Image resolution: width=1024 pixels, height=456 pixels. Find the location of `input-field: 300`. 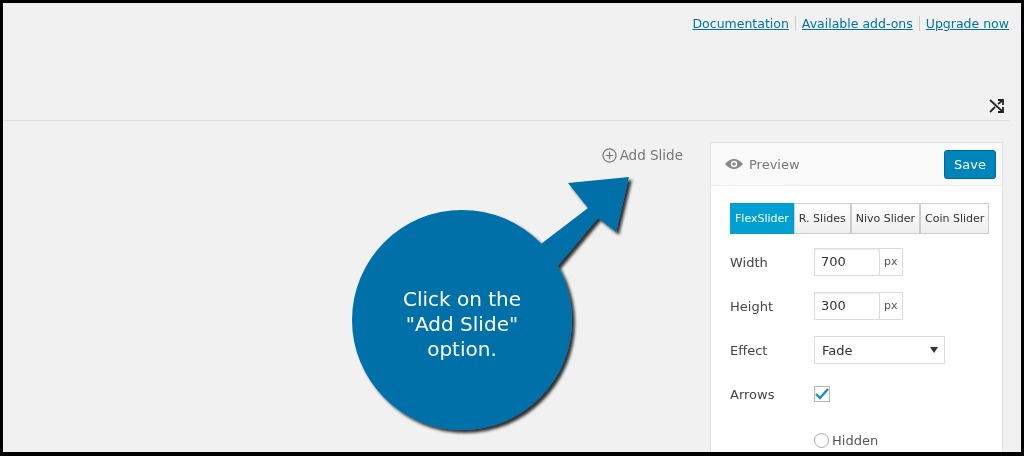

input-field: 300 is located at coordinates (847, 306).